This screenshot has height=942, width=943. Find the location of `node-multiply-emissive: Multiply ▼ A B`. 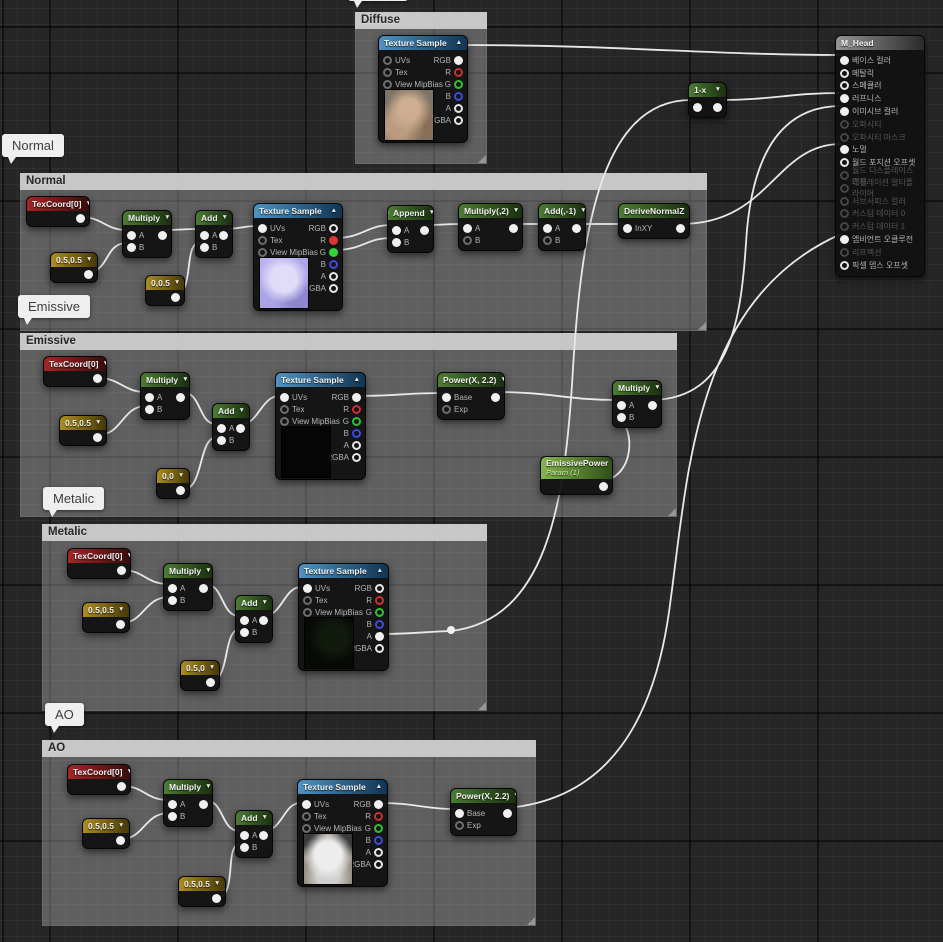

node-multiply-emissive: Multiply ▼ A B is located at coordinates (165, 396).